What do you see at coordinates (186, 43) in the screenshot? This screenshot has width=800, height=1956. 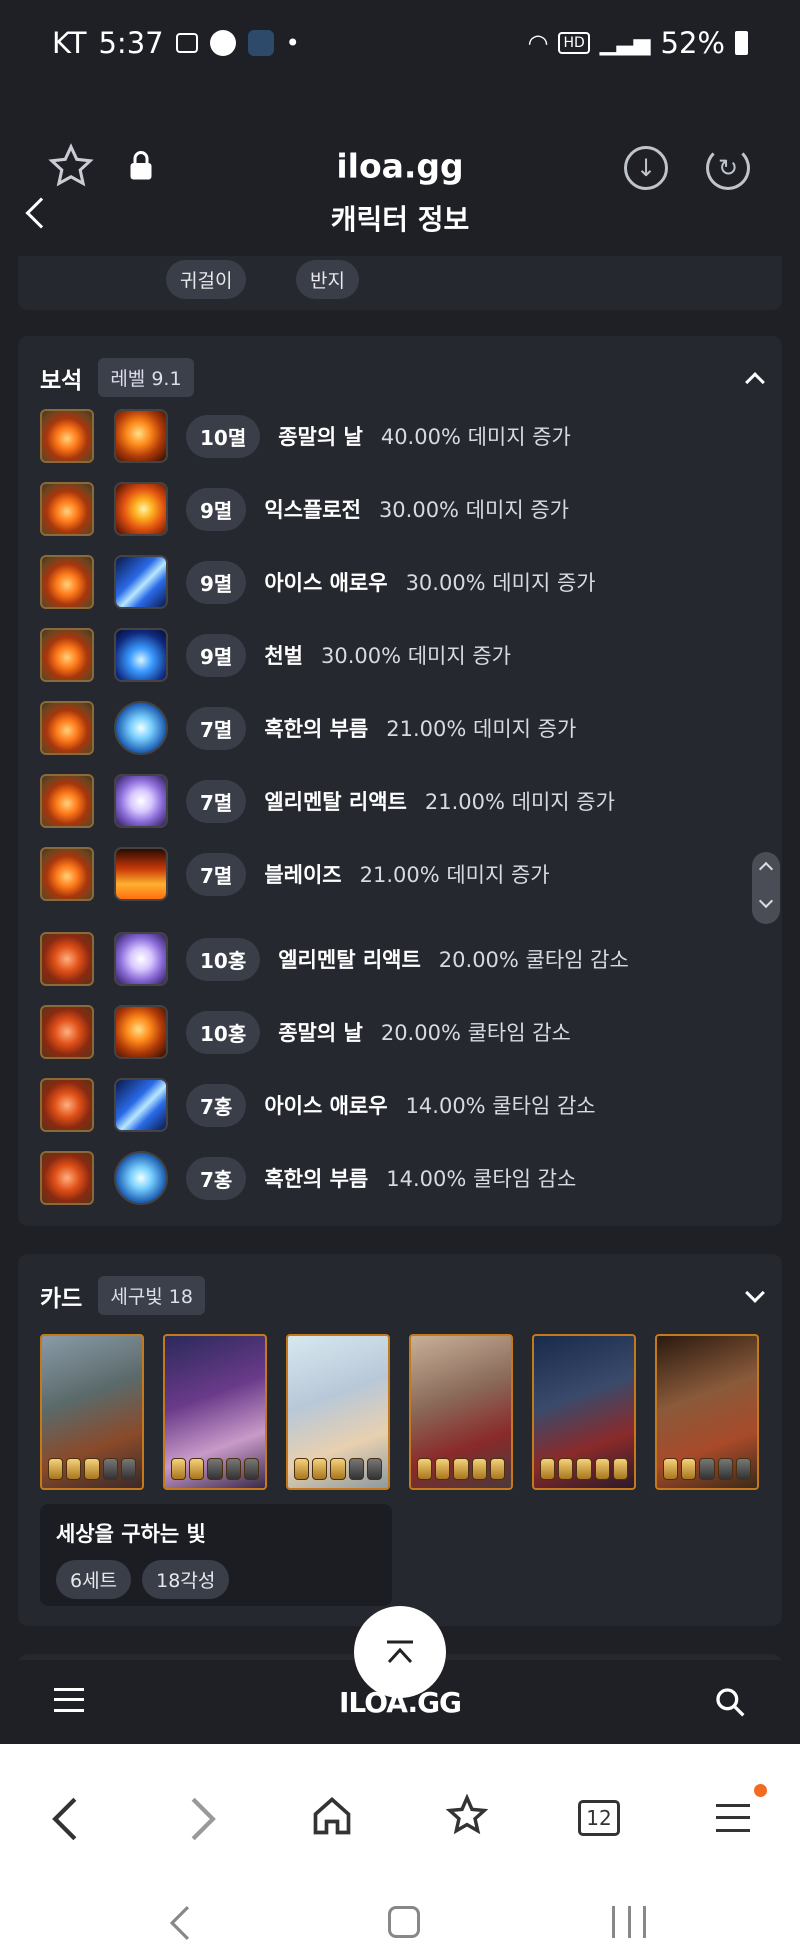 I see `gallery-icon` at bounding box center [186, 43].